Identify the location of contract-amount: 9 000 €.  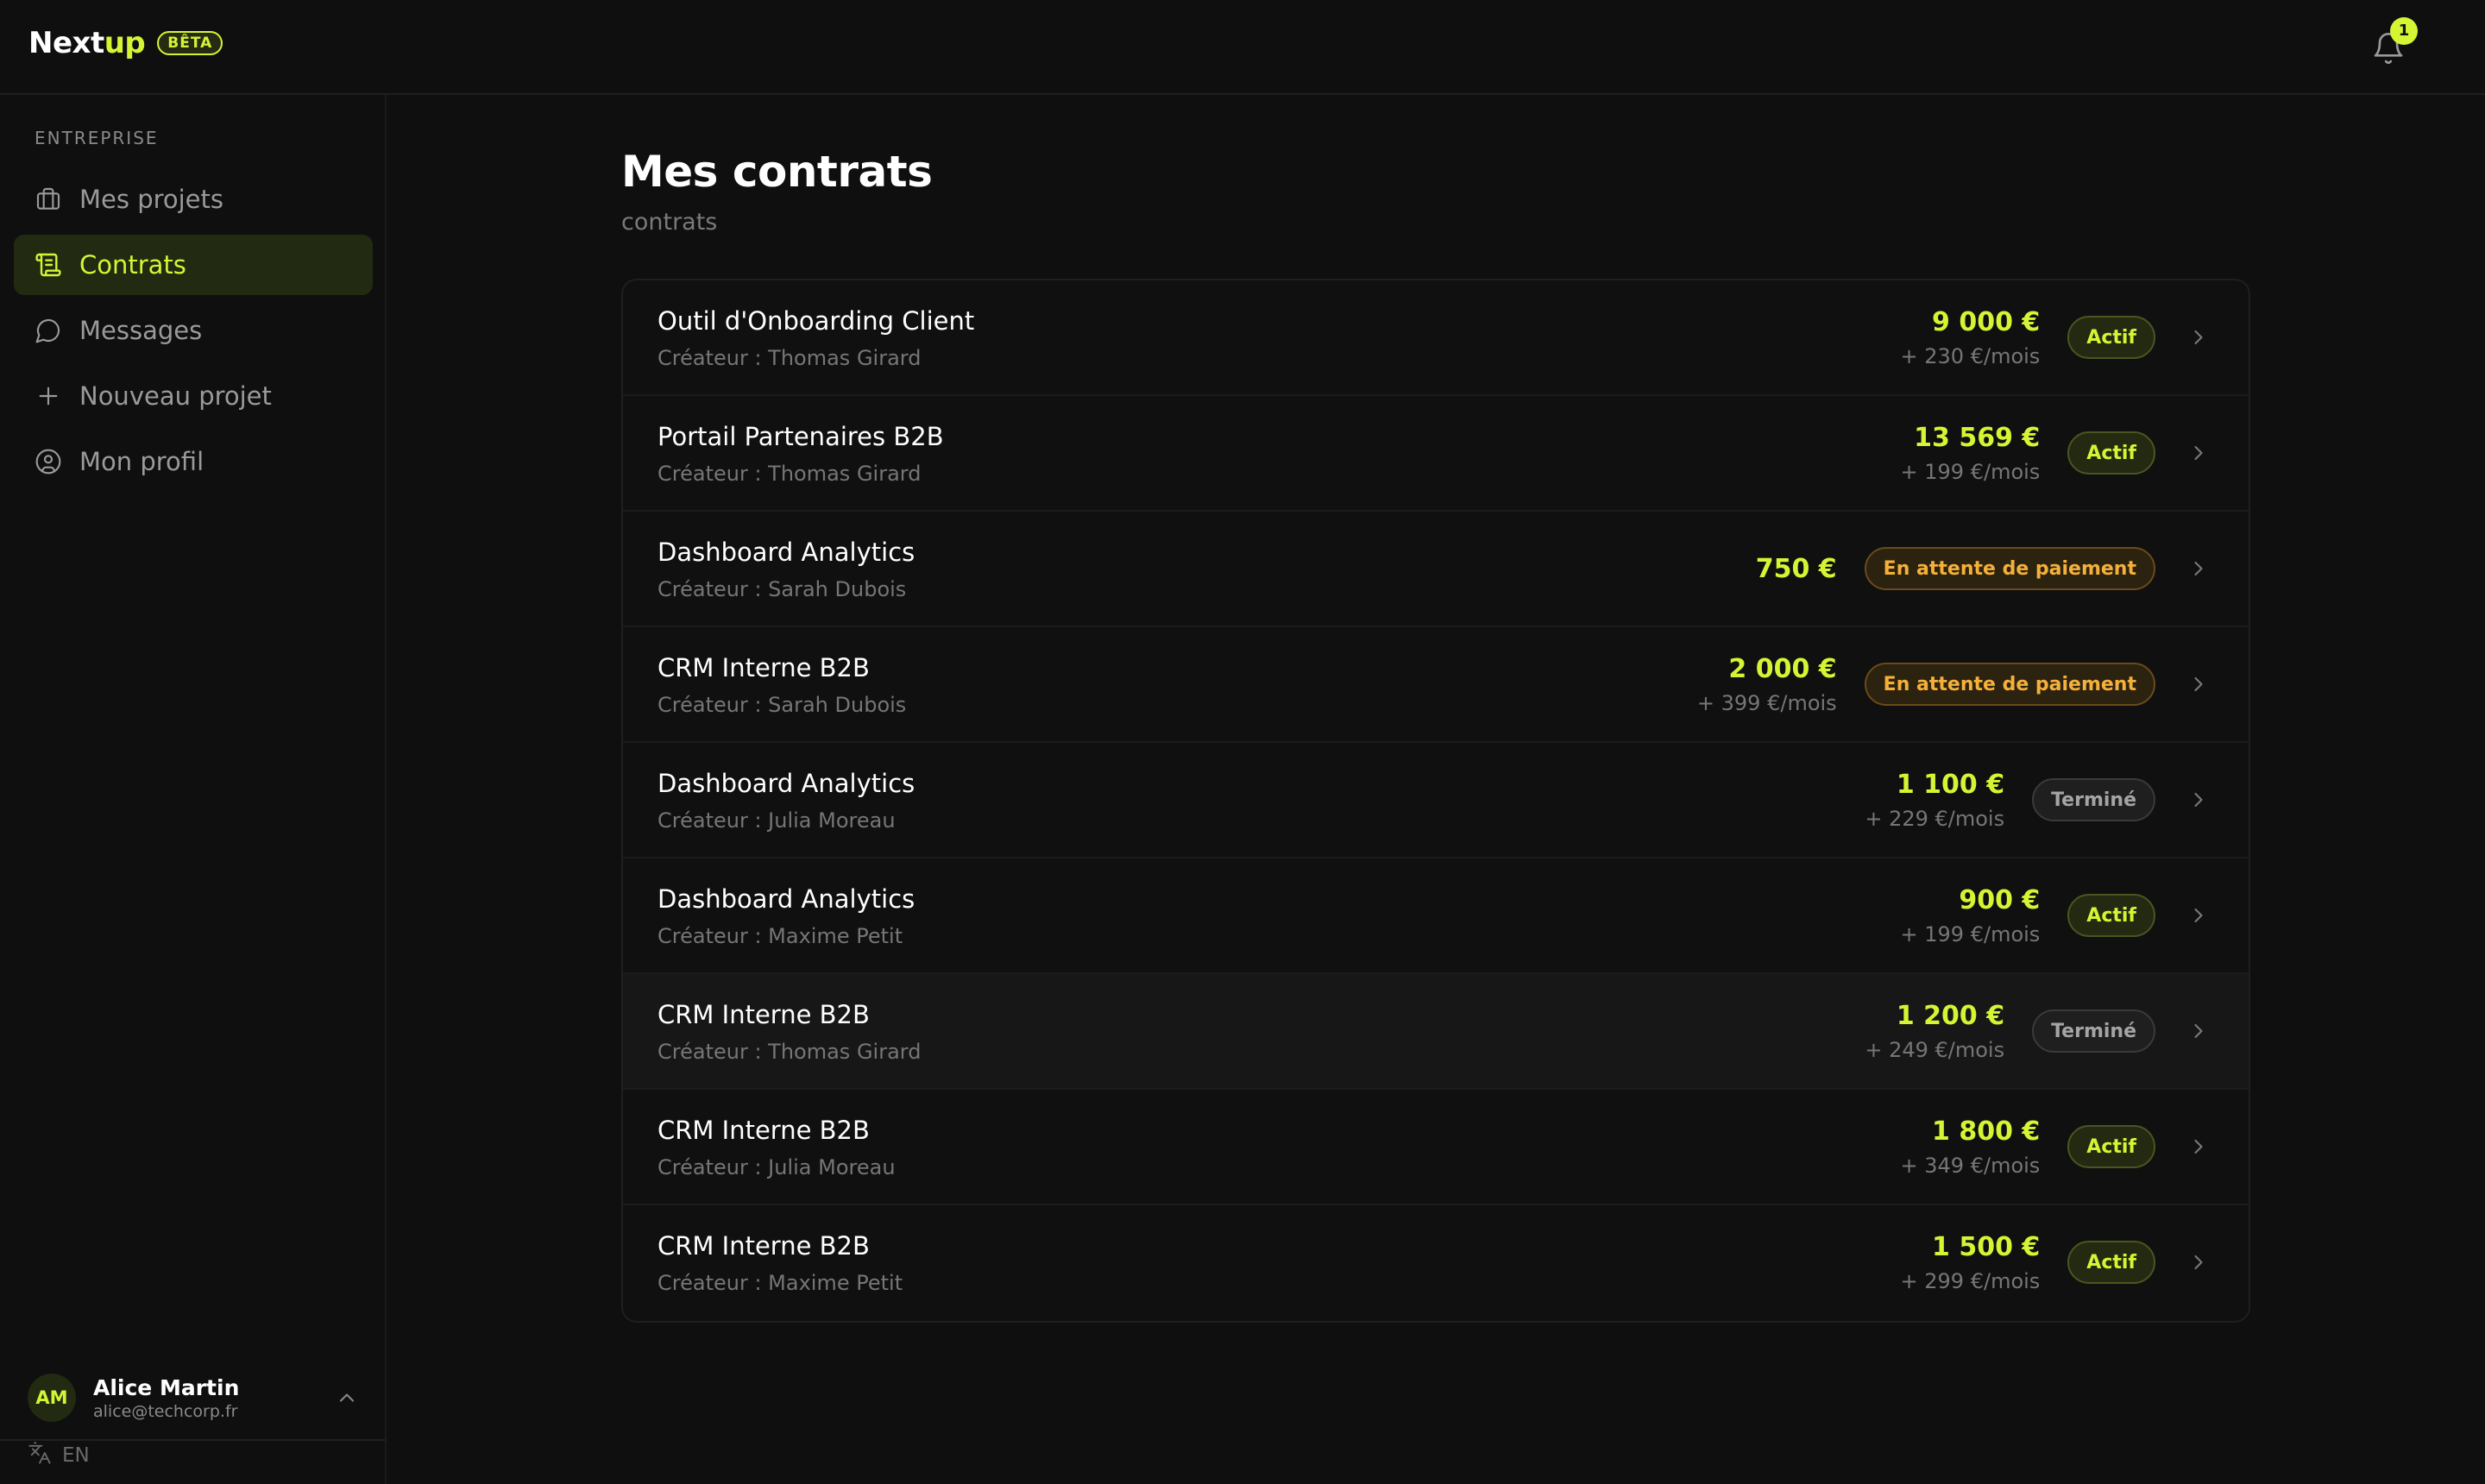
(1987, 321).